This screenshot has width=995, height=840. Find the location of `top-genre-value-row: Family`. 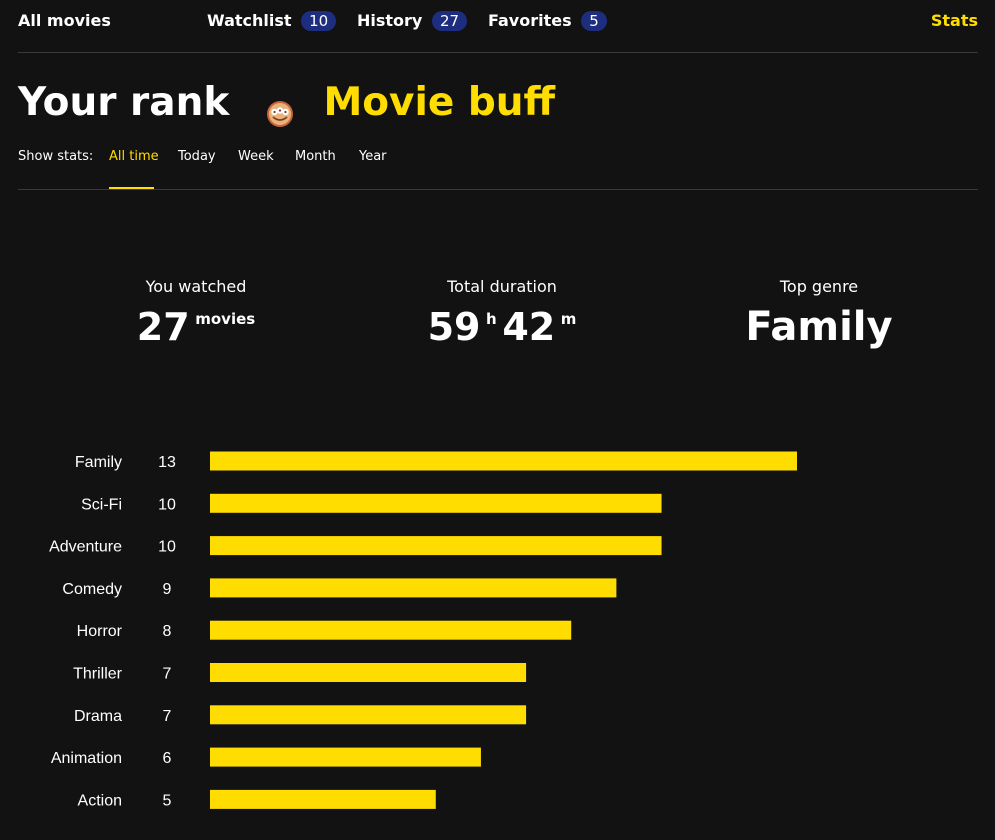

top-genre-value-row: Family is located at coordinates (819, 327).